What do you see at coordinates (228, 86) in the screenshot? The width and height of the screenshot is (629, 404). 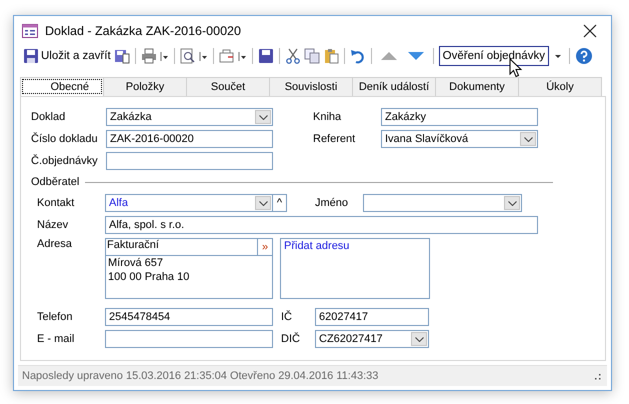 I see `tab: Součet` at bounding box center [228, 86].